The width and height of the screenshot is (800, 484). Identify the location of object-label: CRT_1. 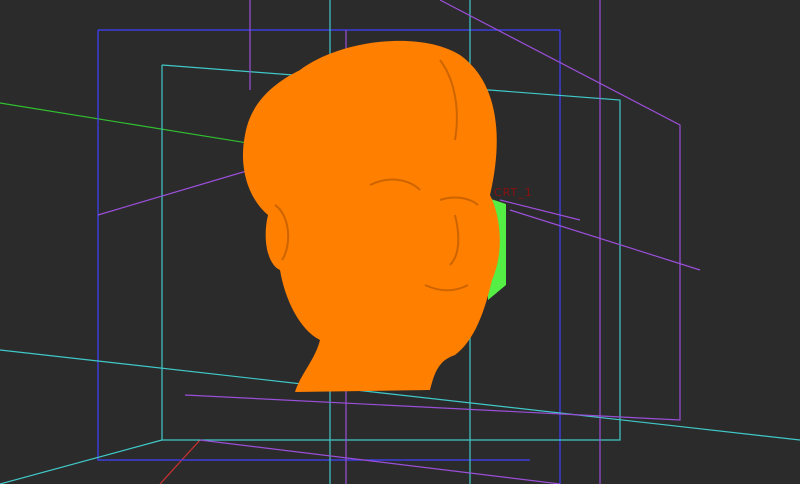
(513, 192).